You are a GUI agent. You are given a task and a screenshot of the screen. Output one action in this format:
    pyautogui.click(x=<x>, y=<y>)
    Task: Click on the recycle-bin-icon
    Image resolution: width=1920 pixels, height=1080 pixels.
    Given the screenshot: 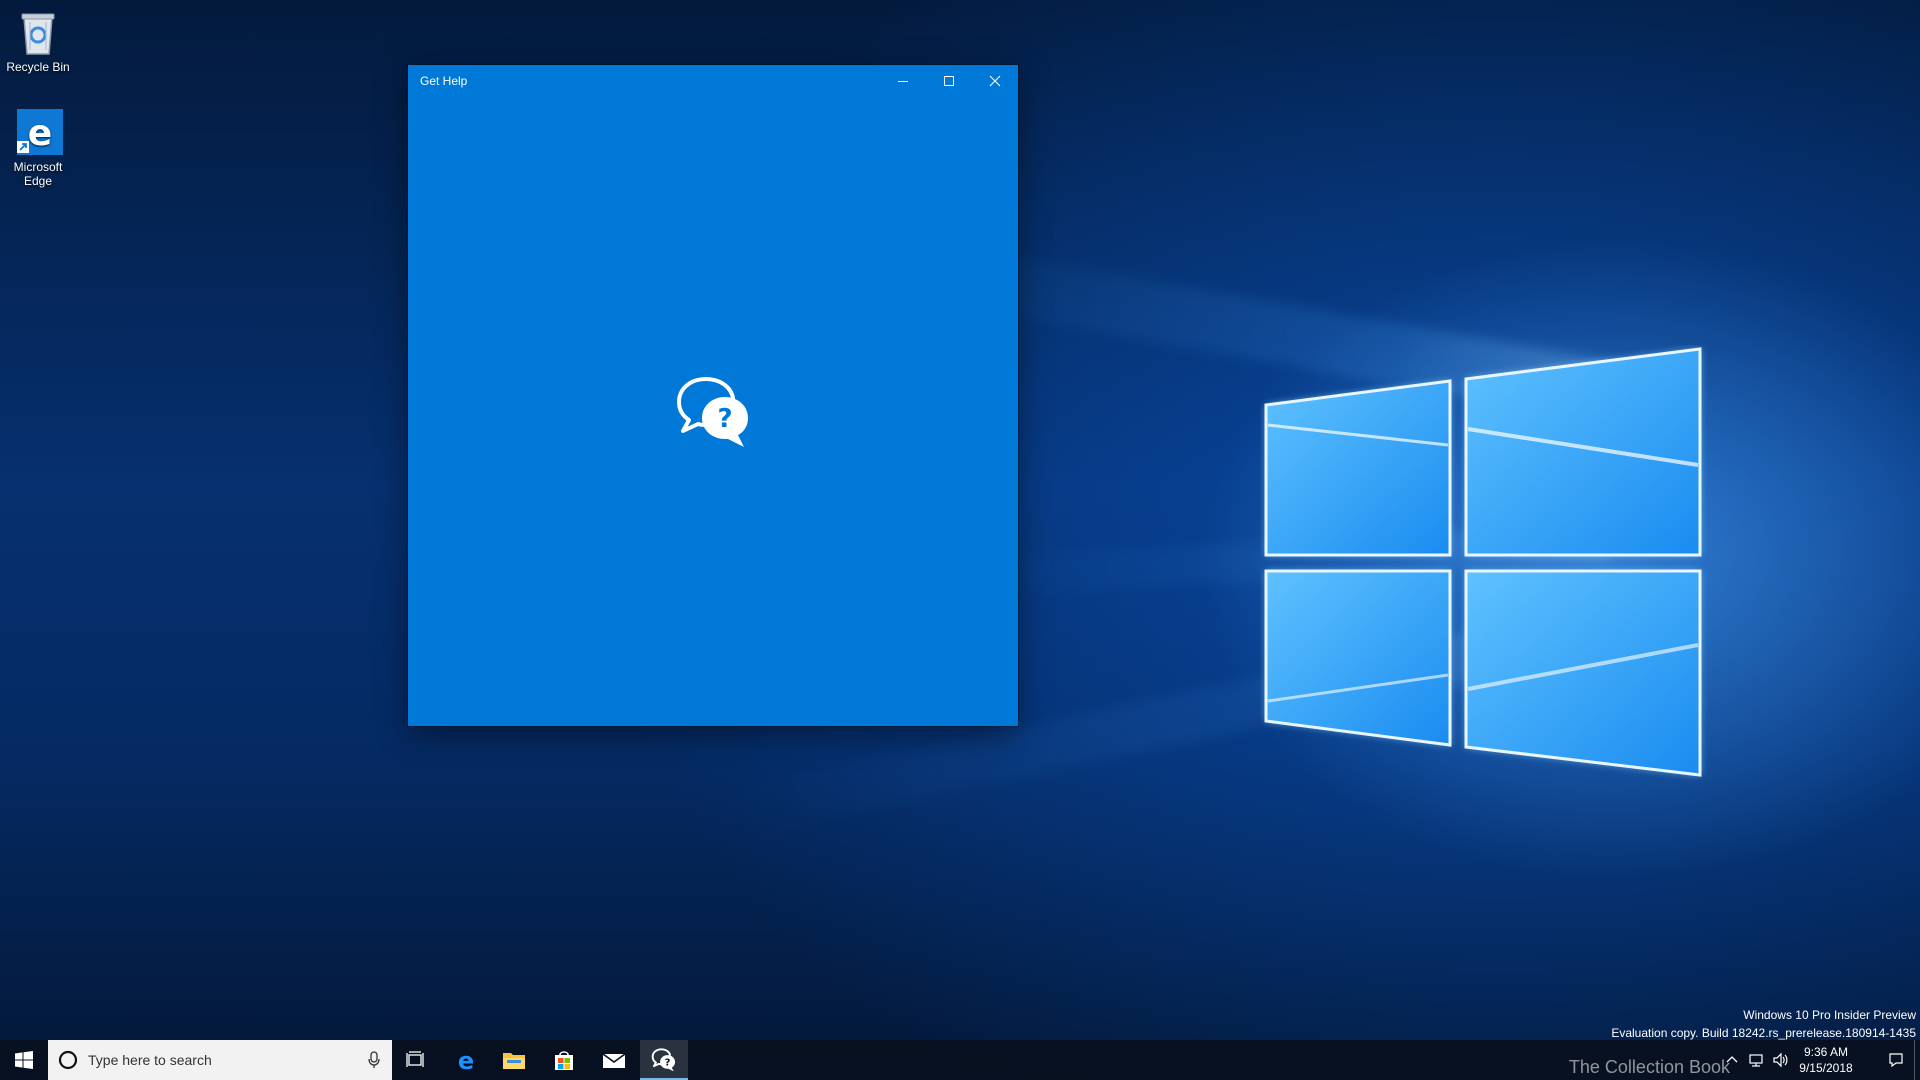 What is the action you would take?
    pyautogui.click(x=38, y=32)
    